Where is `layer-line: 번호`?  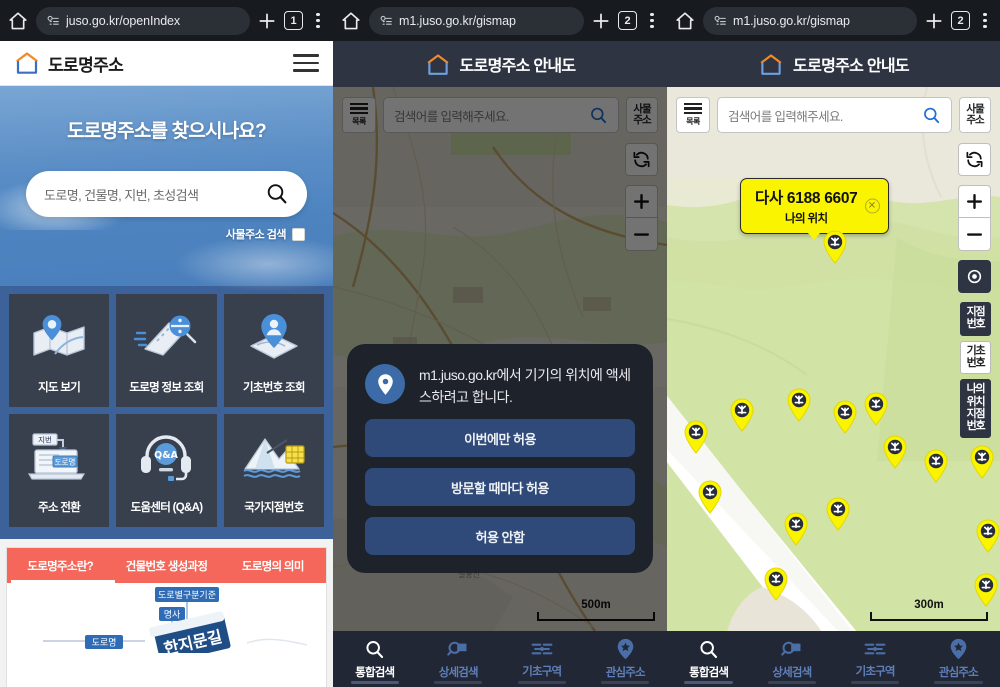 layer-line: 번호 is located at coordinates (976, 362).